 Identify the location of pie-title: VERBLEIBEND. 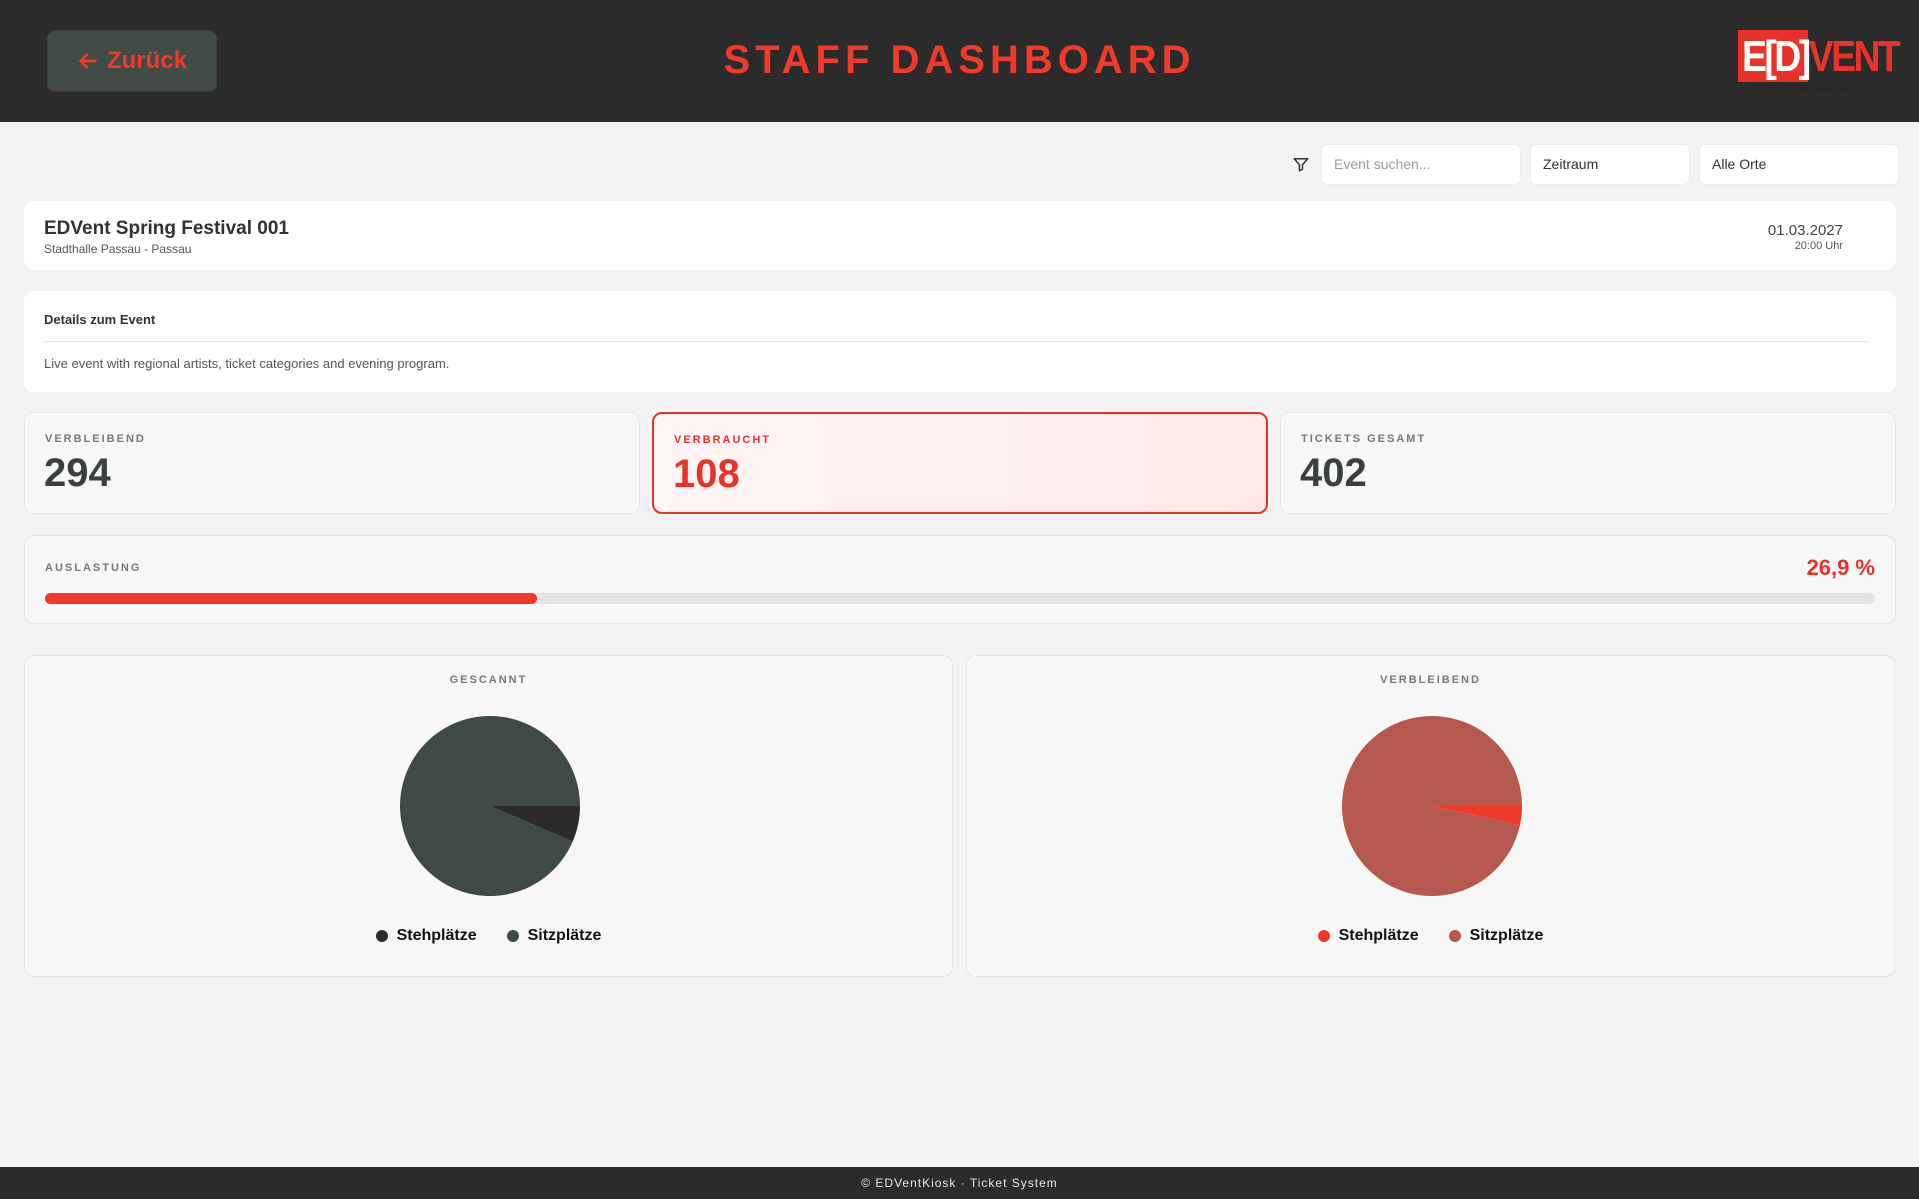
(1430, 680).